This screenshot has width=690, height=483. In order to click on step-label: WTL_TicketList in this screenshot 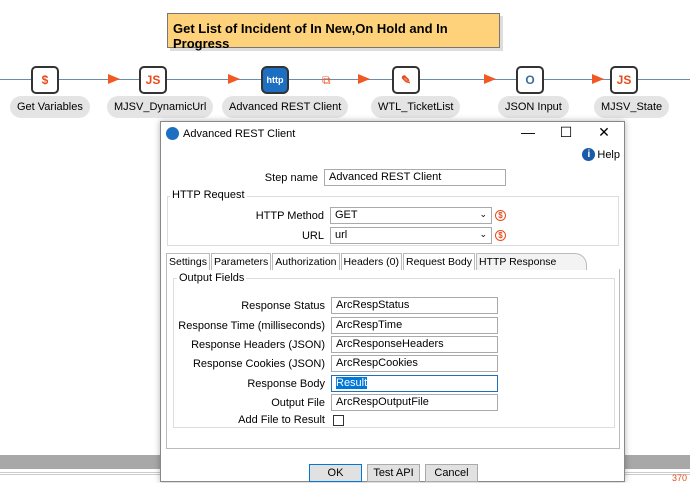, I will do `click(416, 107)`.